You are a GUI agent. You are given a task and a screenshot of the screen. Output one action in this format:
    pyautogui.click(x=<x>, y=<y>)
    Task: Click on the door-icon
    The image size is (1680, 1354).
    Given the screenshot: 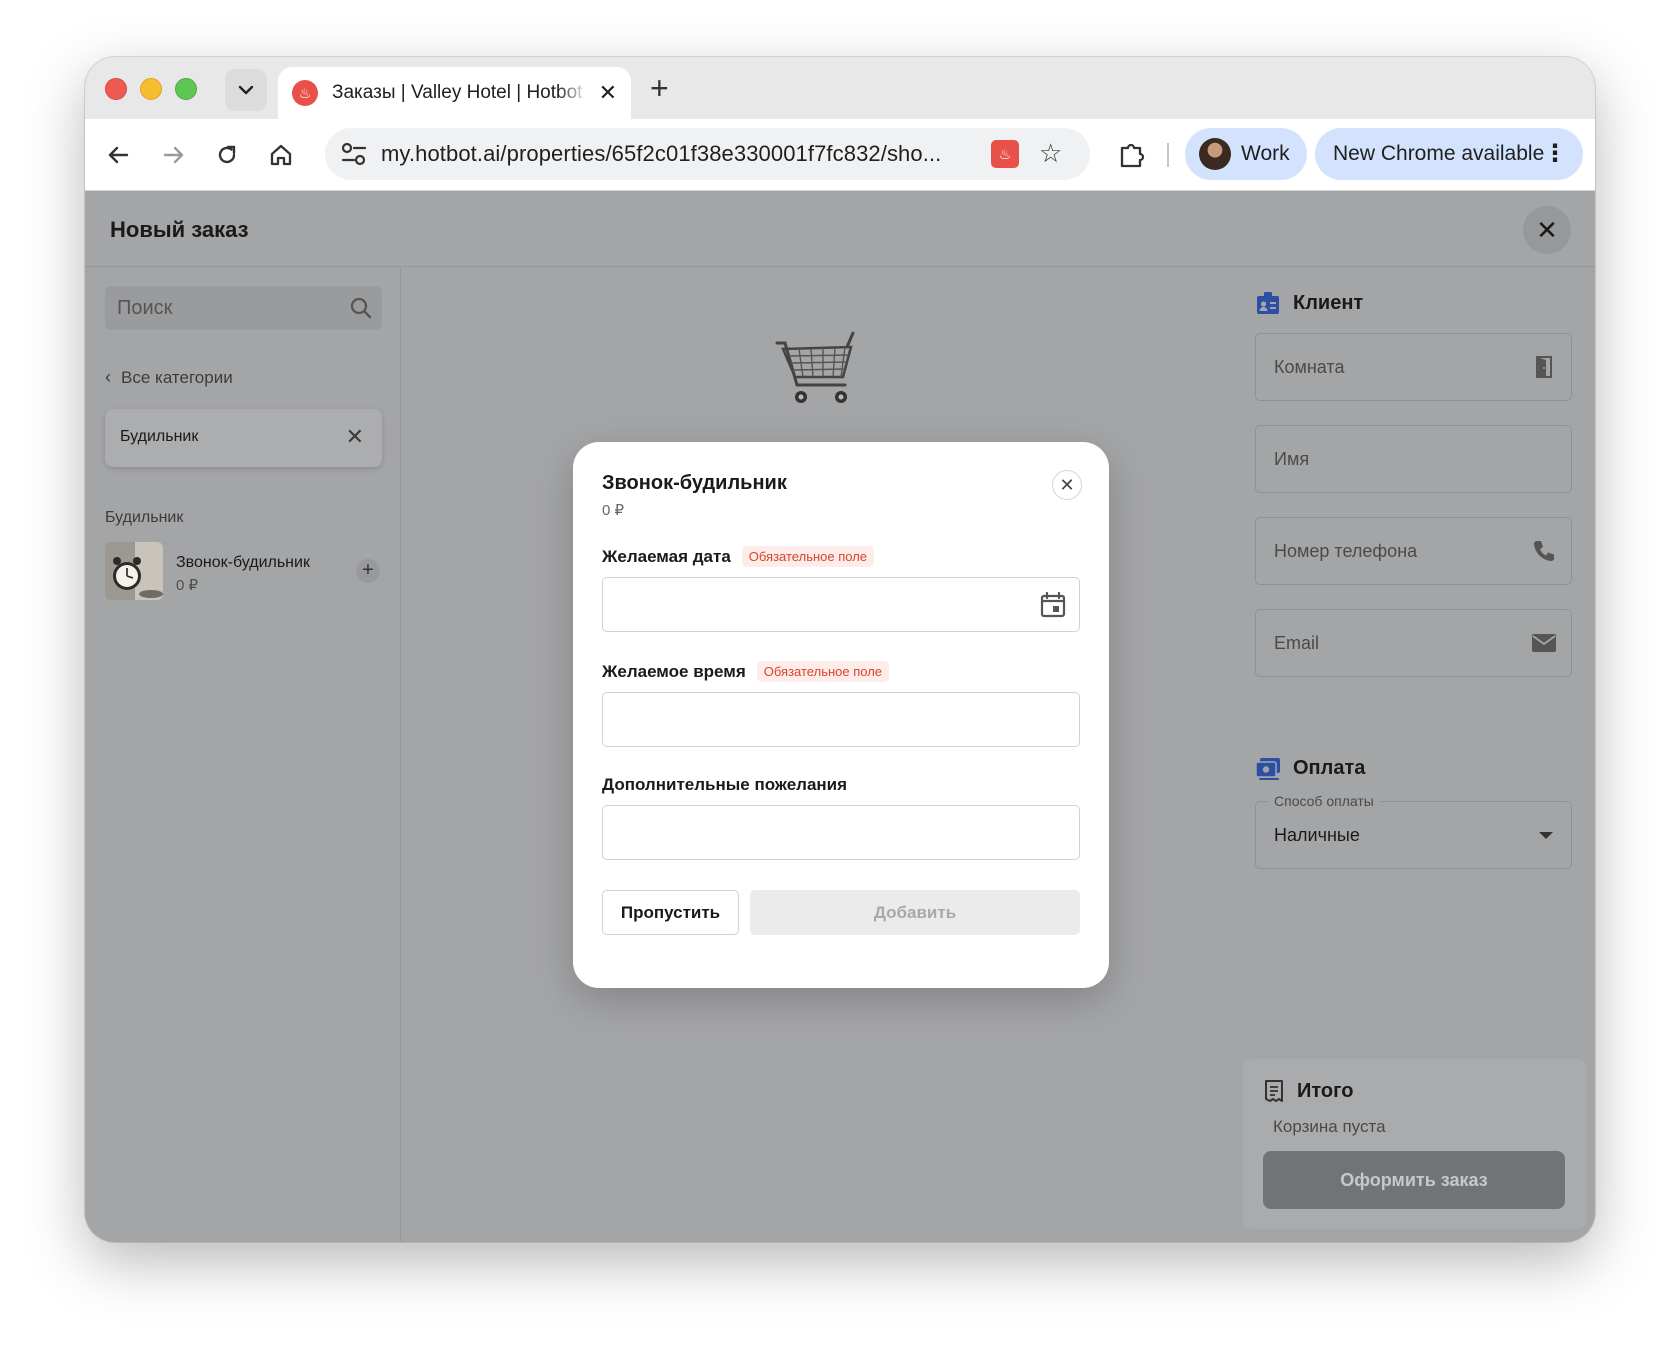 What is the action you would take?
    pyautogui.click(x=1544, y=367)
    